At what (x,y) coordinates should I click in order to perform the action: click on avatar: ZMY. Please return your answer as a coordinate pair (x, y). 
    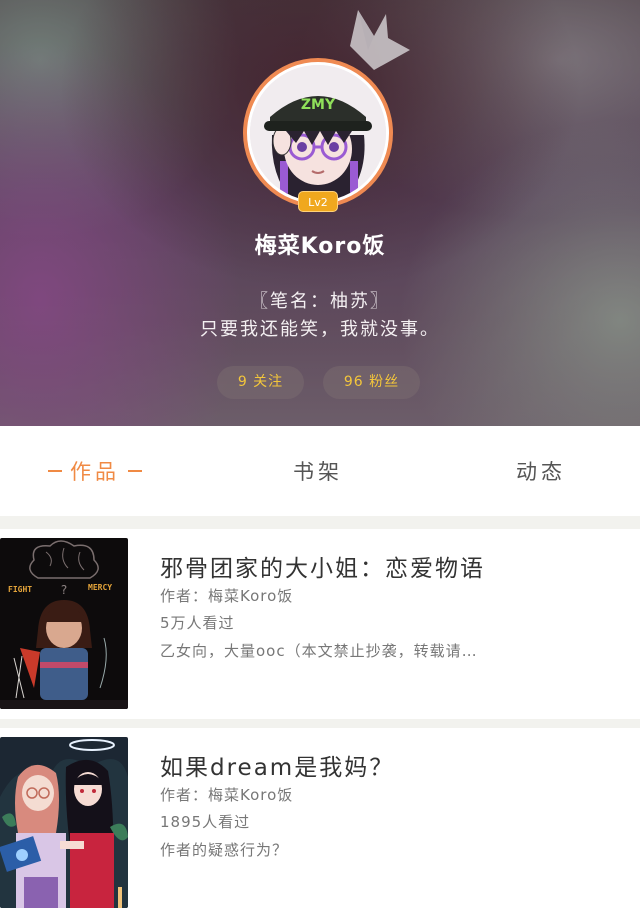
    Looking at the image, I should click on (318, 133).